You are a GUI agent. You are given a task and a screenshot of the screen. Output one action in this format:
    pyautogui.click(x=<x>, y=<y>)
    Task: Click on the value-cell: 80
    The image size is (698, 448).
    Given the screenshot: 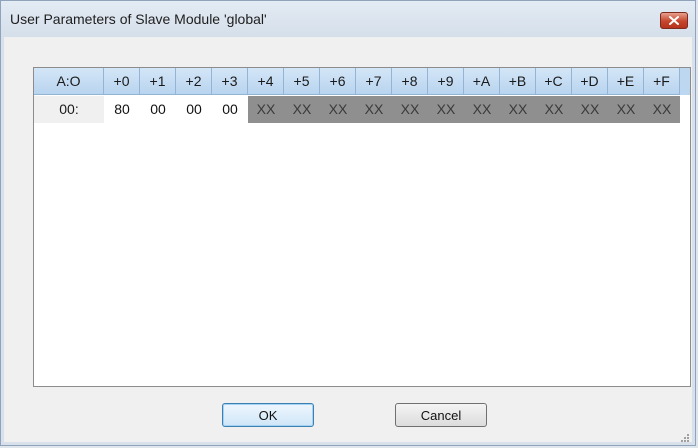 What is the action you would take?
    pyautogui.click(x=122, y=109)
    